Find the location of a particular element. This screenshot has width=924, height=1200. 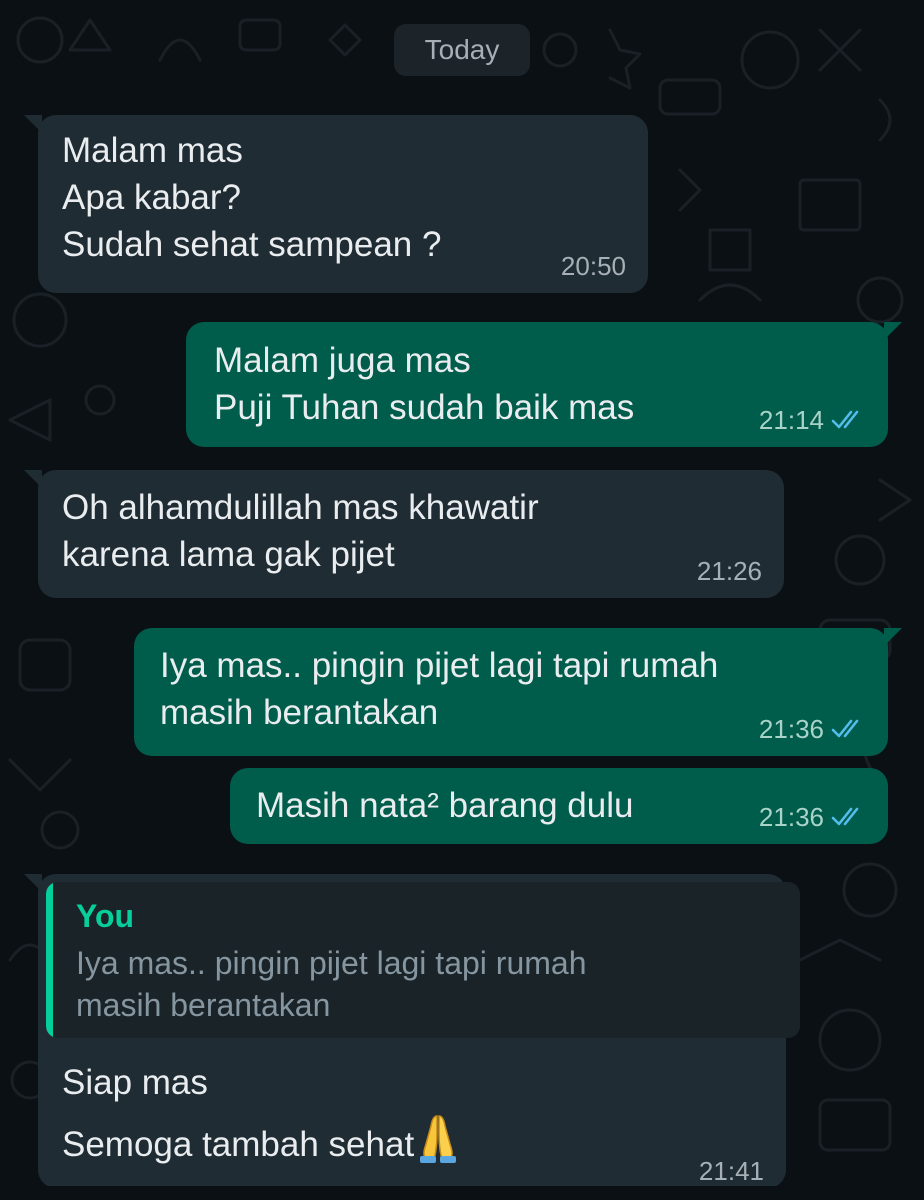

message-meta: 21:14 is located at coordinates (812, 420).